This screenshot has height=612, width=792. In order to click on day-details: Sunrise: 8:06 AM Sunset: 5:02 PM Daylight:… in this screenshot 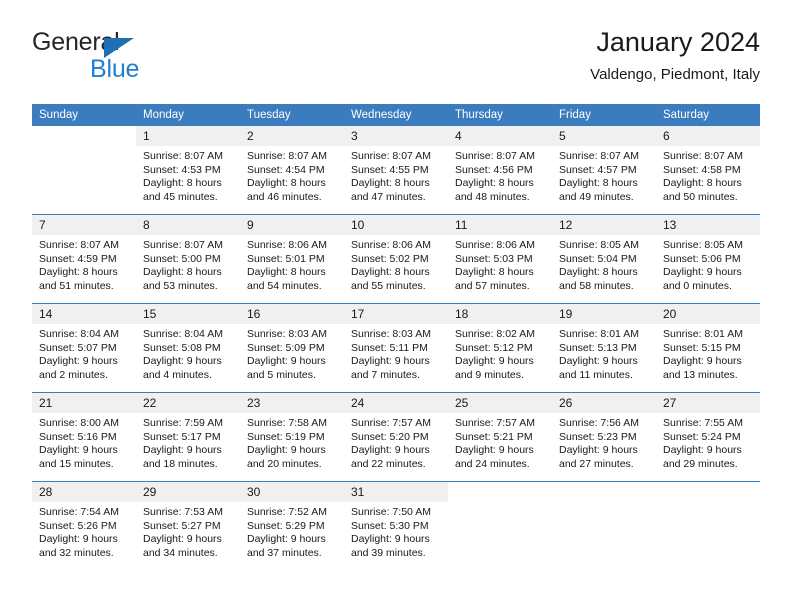, I will do `click(396, 264)`.